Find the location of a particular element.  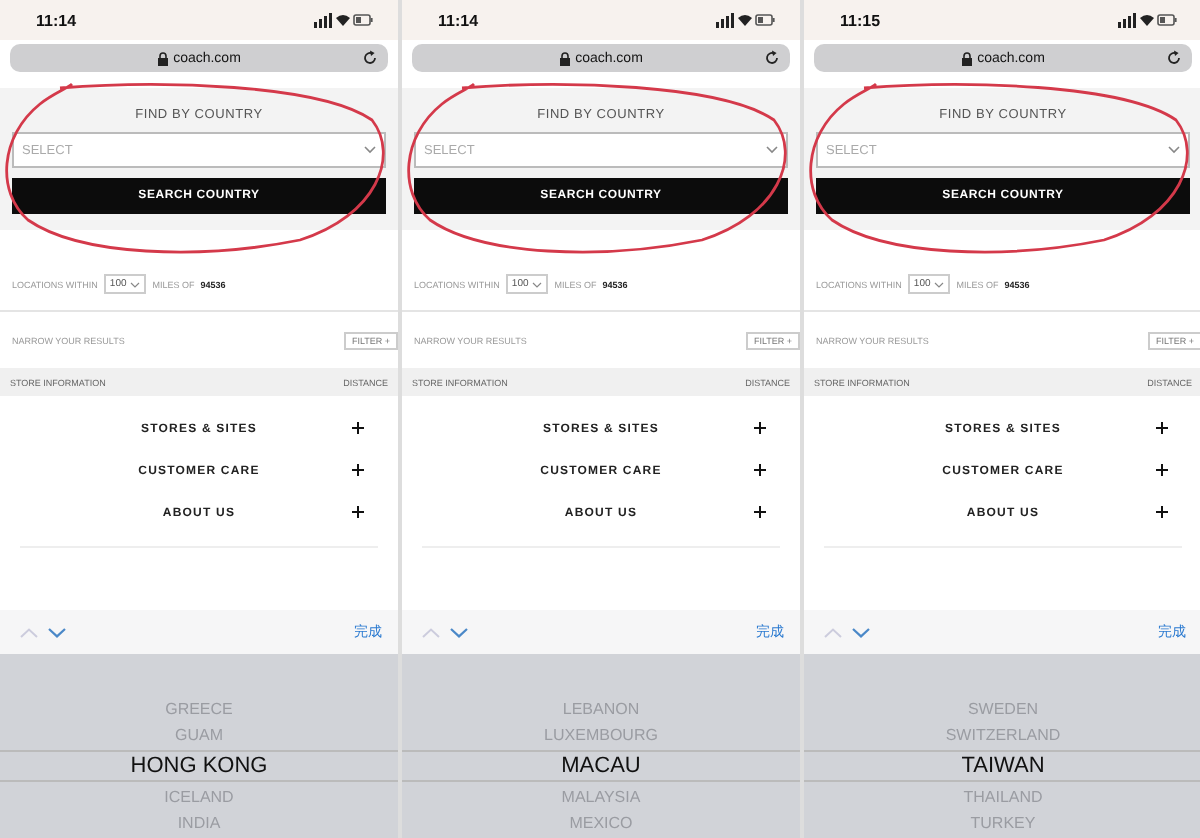

picker-option: HONG KONG is located at coordinates (199, 766).